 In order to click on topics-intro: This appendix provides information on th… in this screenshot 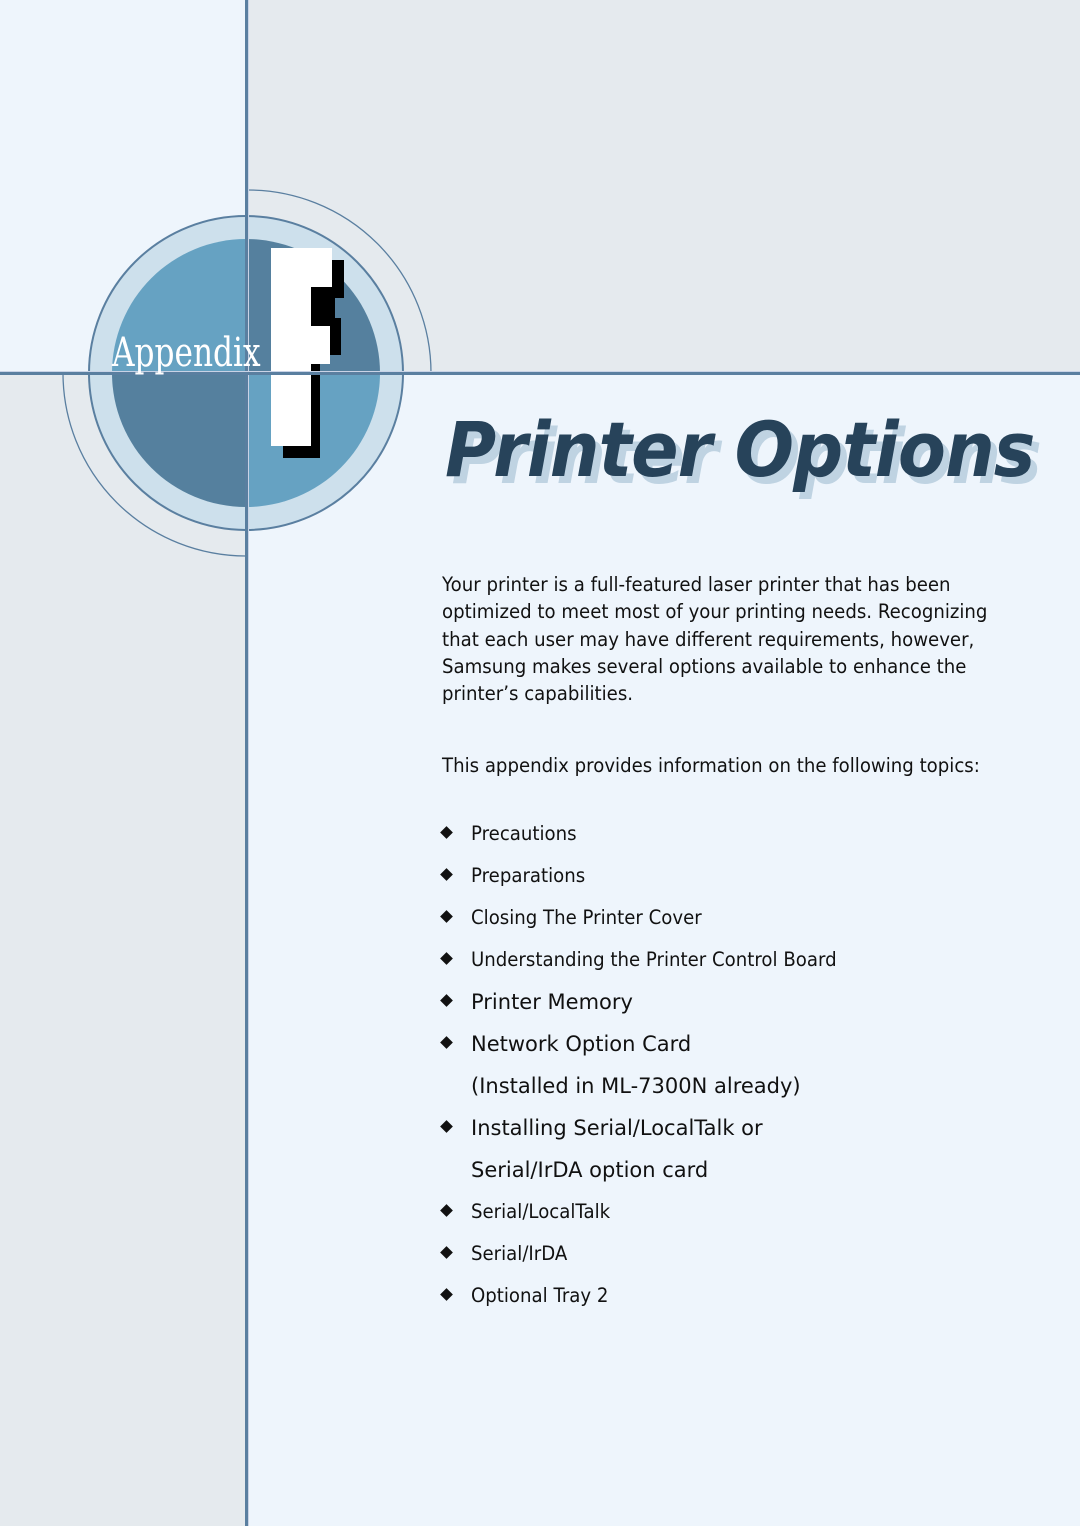, I will do `click(711, 765)`.